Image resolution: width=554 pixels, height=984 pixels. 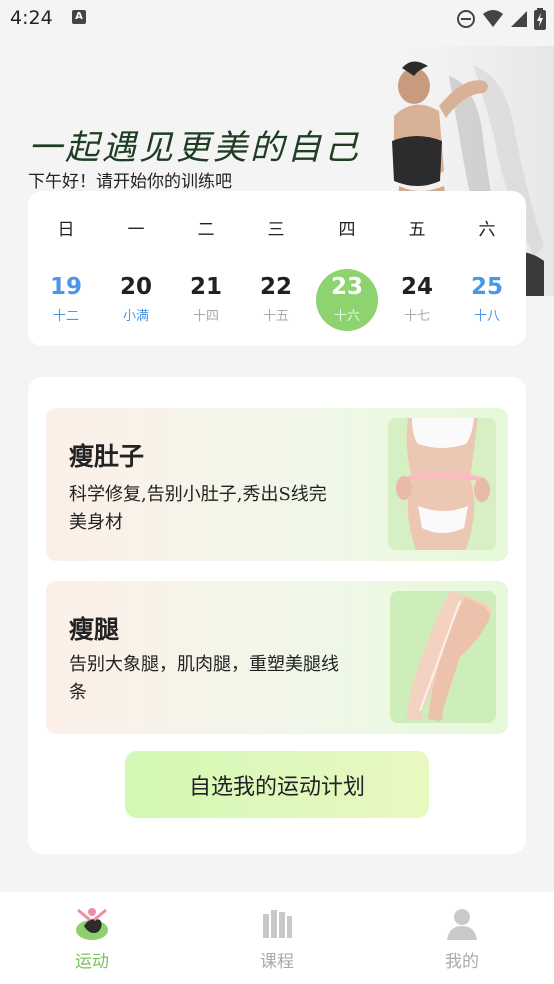 What do you see at coordinates (346, 316) in the screenshot?
I see `lunar-date-selected: 十六` at bounding box center [346, 316].